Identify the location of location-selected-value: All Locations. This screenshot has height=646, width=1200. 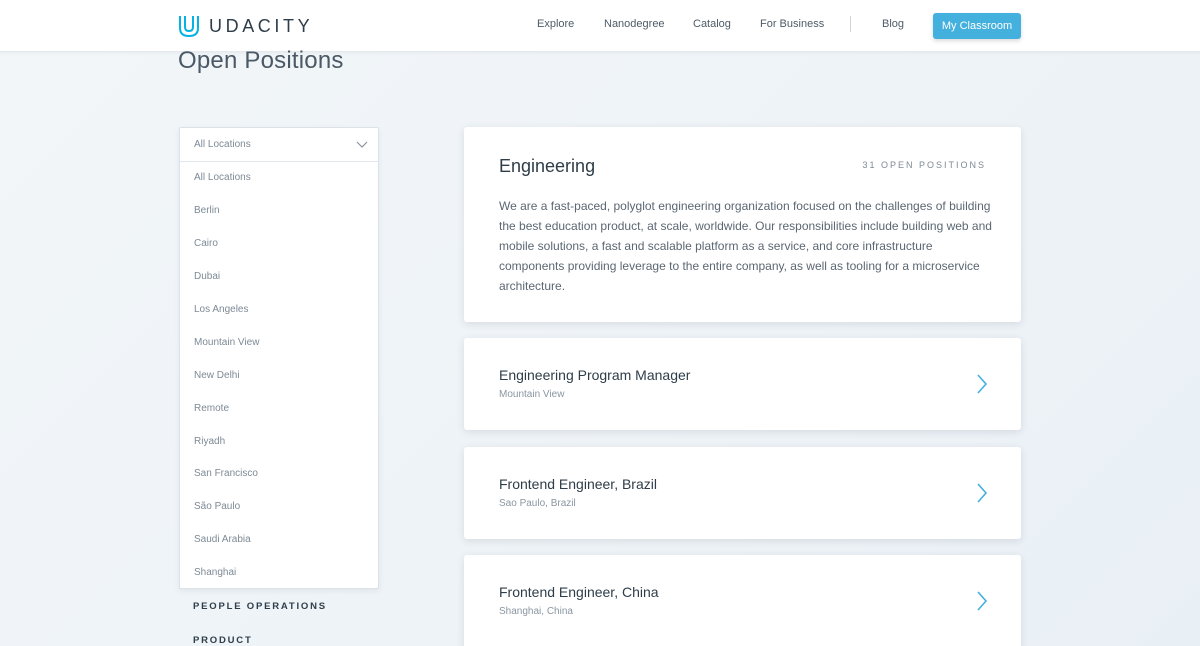
(222, 144).